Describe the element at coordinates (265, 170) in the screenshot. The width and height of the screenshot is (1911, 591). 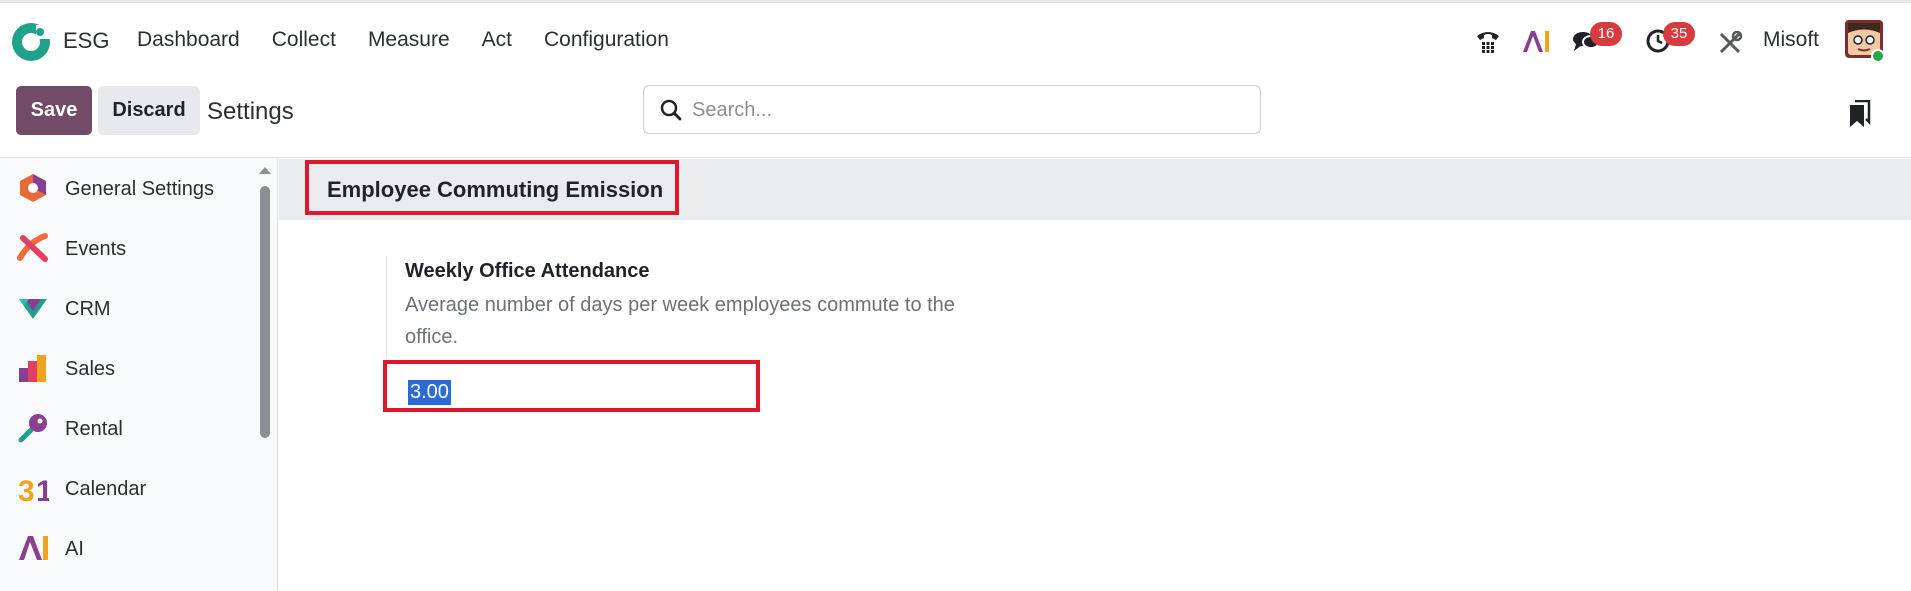
I see `scroll-up-arrow-icon` at that location.